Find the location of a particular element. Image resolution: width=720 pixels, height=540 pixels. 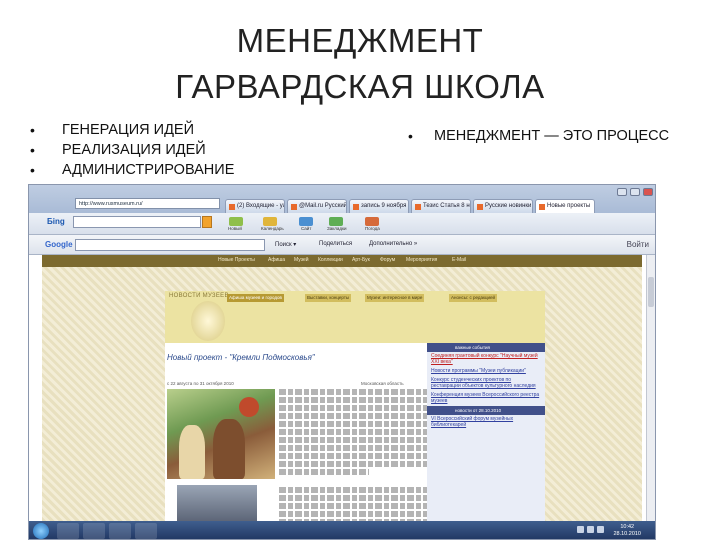

browser-tab: Русские новинки is located at coordinates (503, 206).